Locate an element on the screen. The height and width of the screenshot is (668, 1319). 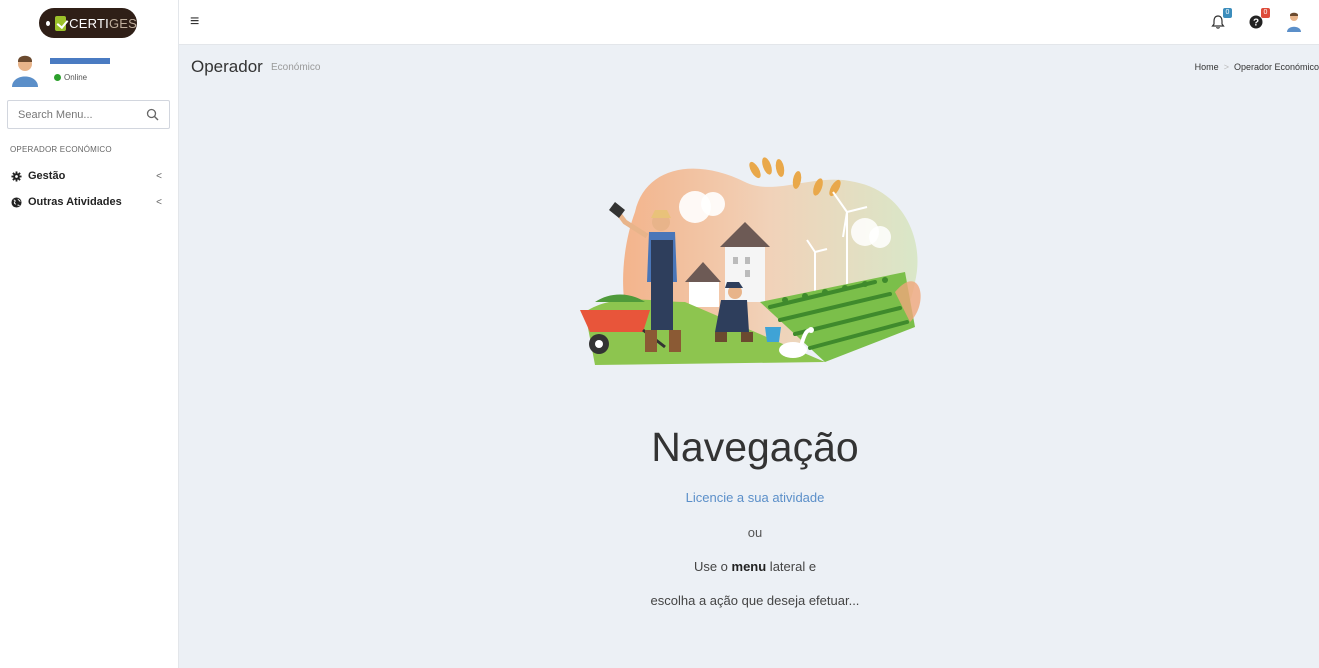
or-text: ou is located at coordinates (755, 532).